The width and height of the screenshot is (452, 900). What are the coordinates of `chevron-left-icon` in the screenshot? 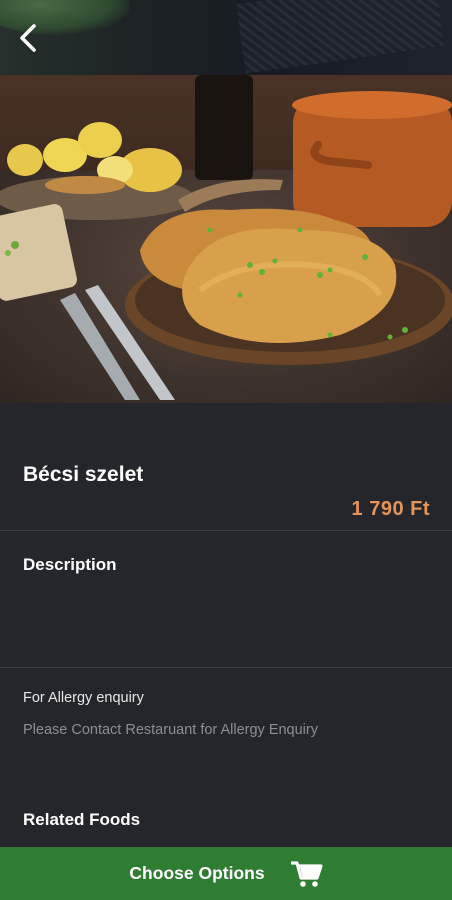 It's located at (28, 38).